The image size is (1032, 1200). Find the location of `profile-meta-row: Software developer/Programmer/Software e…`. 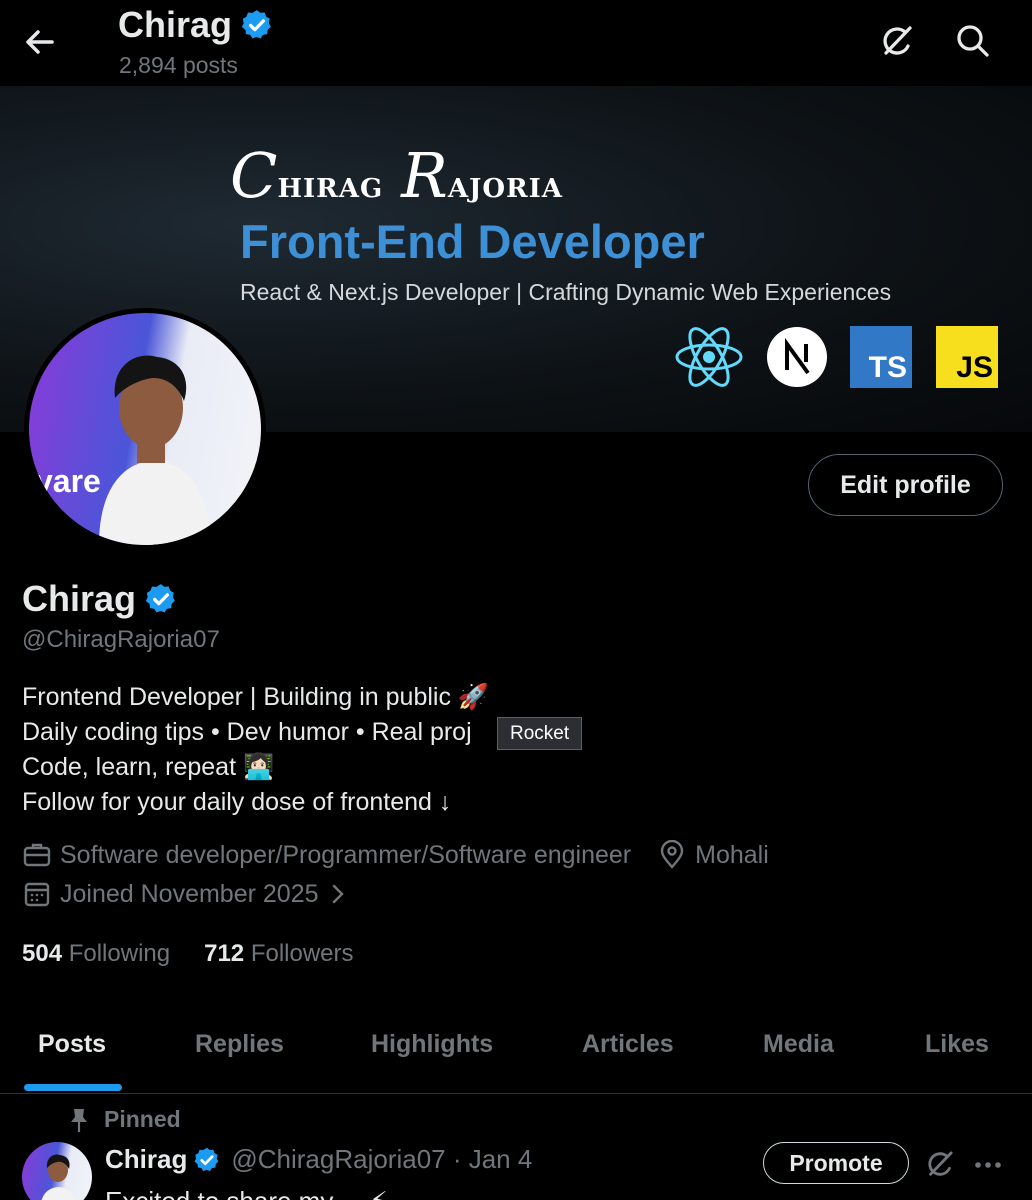

profile-meta-row: Software developer/Programmer/Software e… is located at coordinates (395, 855).